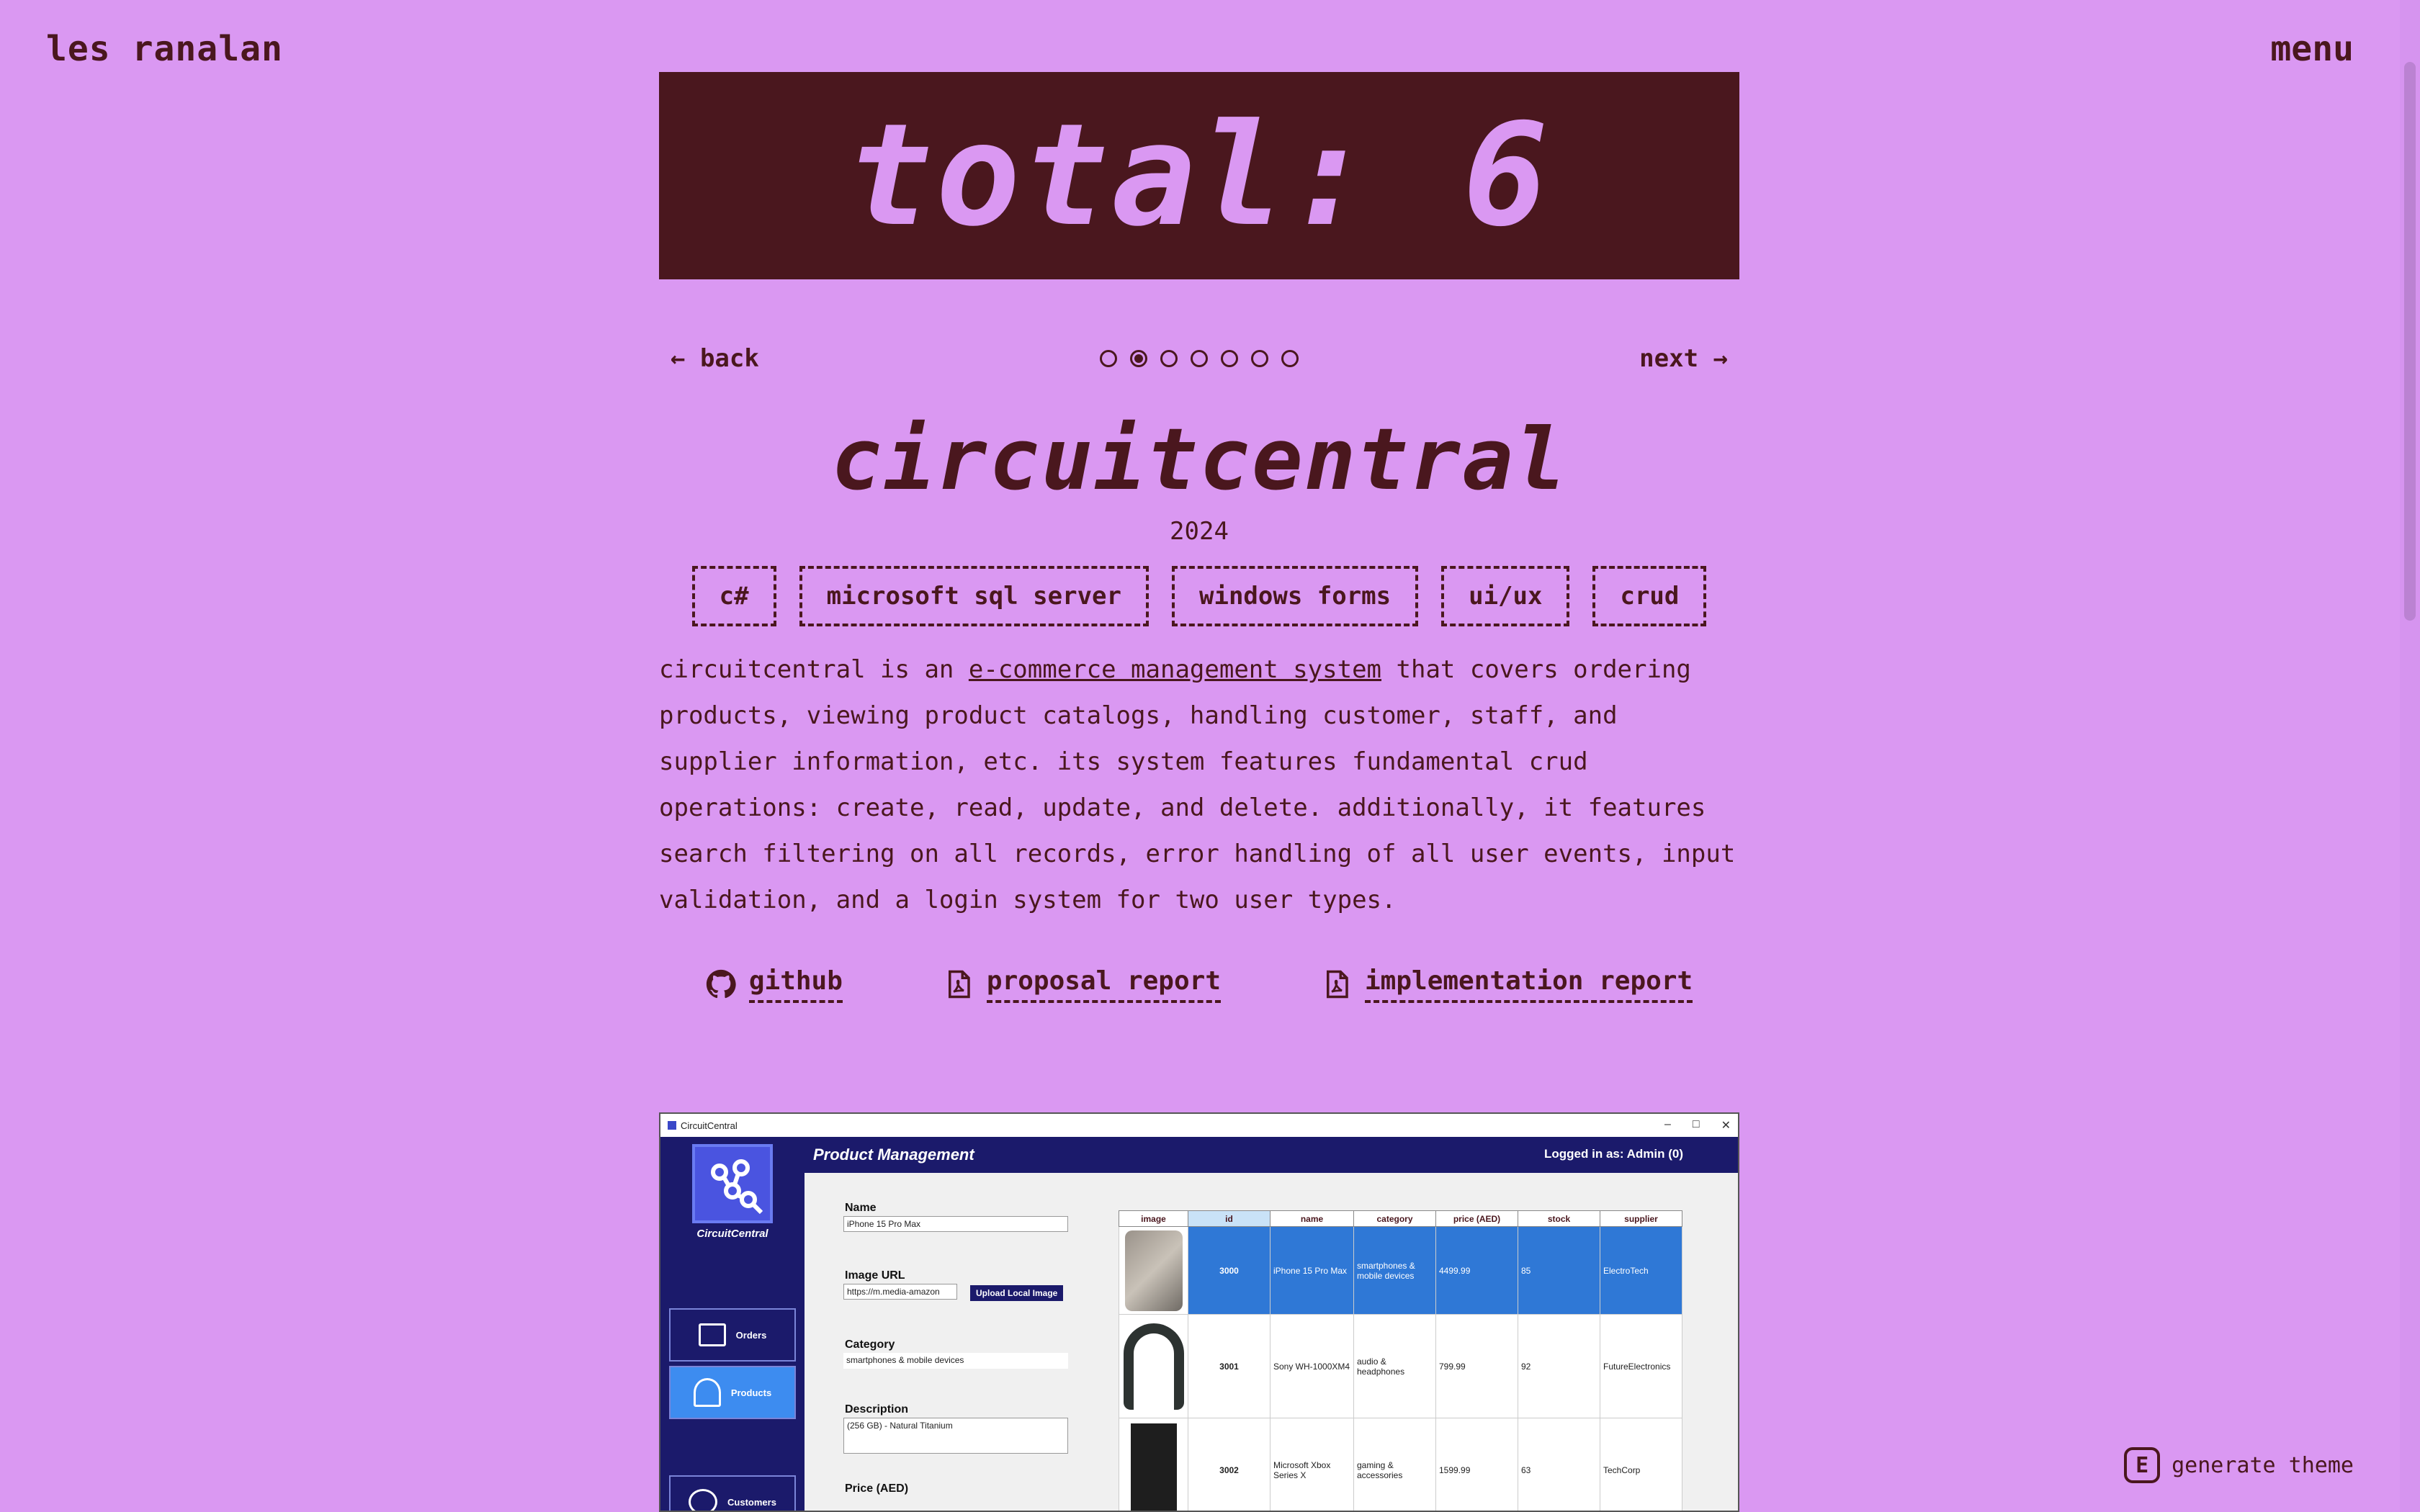 Image resolution: width=2420 pixels, height=1512 pixels. What do you see at coordinates (1295, 595) in the screenshot?
I see `tag-windows-forms: windows forms` at bounding box center [1295, 595].